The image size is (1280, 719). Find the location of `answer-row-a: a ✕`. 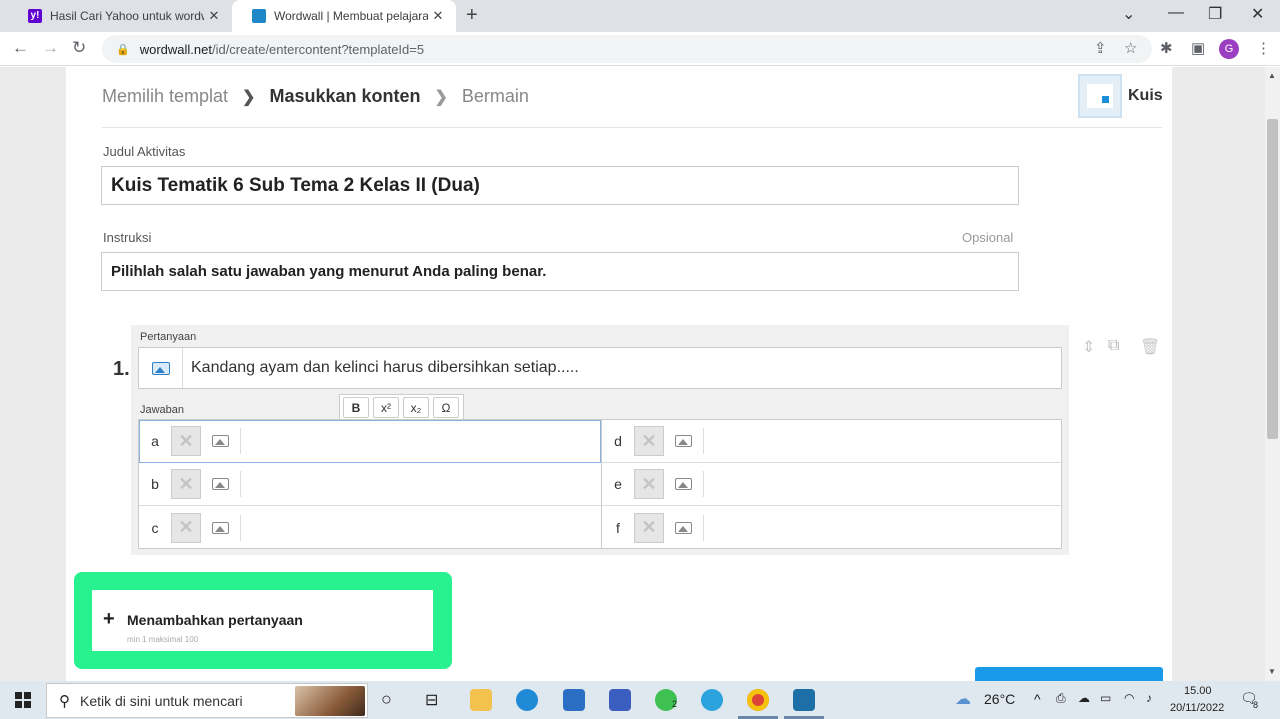

answer-row-a: a ✕ is located at coordinates (370, 441).